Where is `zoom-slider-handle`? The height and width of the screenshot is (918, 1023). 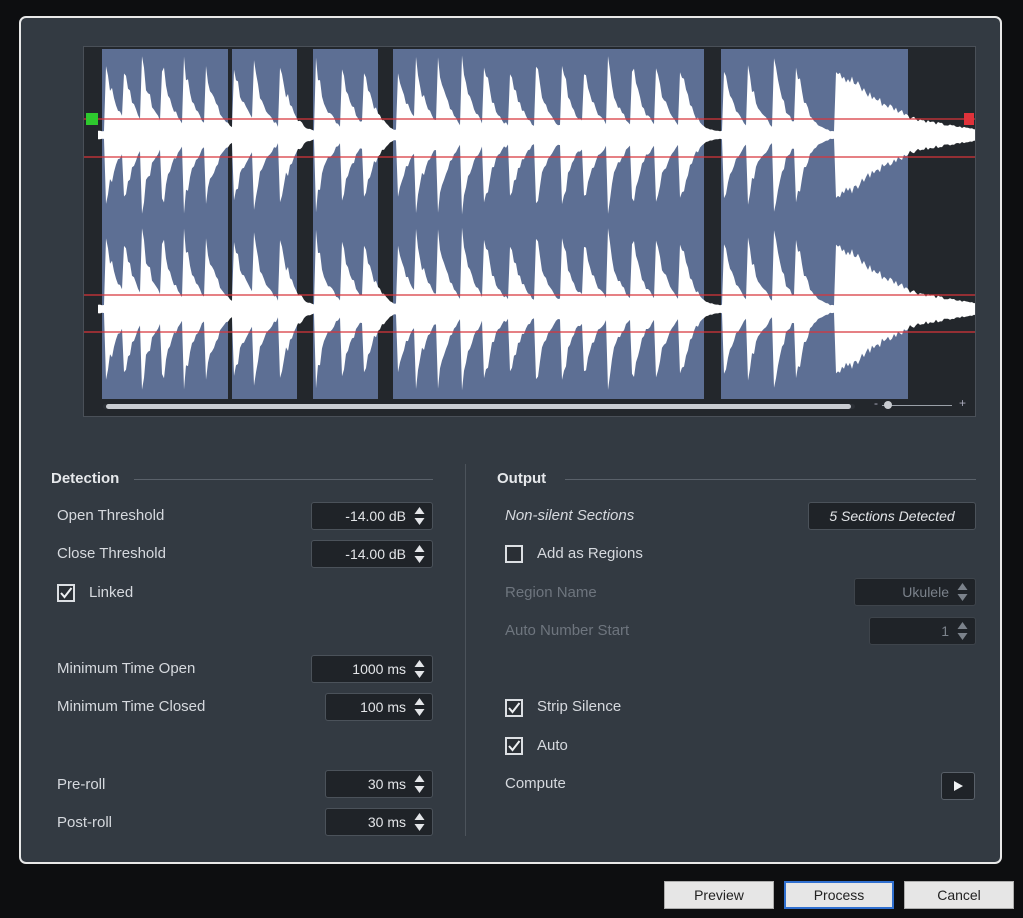 zoom-slider-handle is located at coordinates (888, 405).